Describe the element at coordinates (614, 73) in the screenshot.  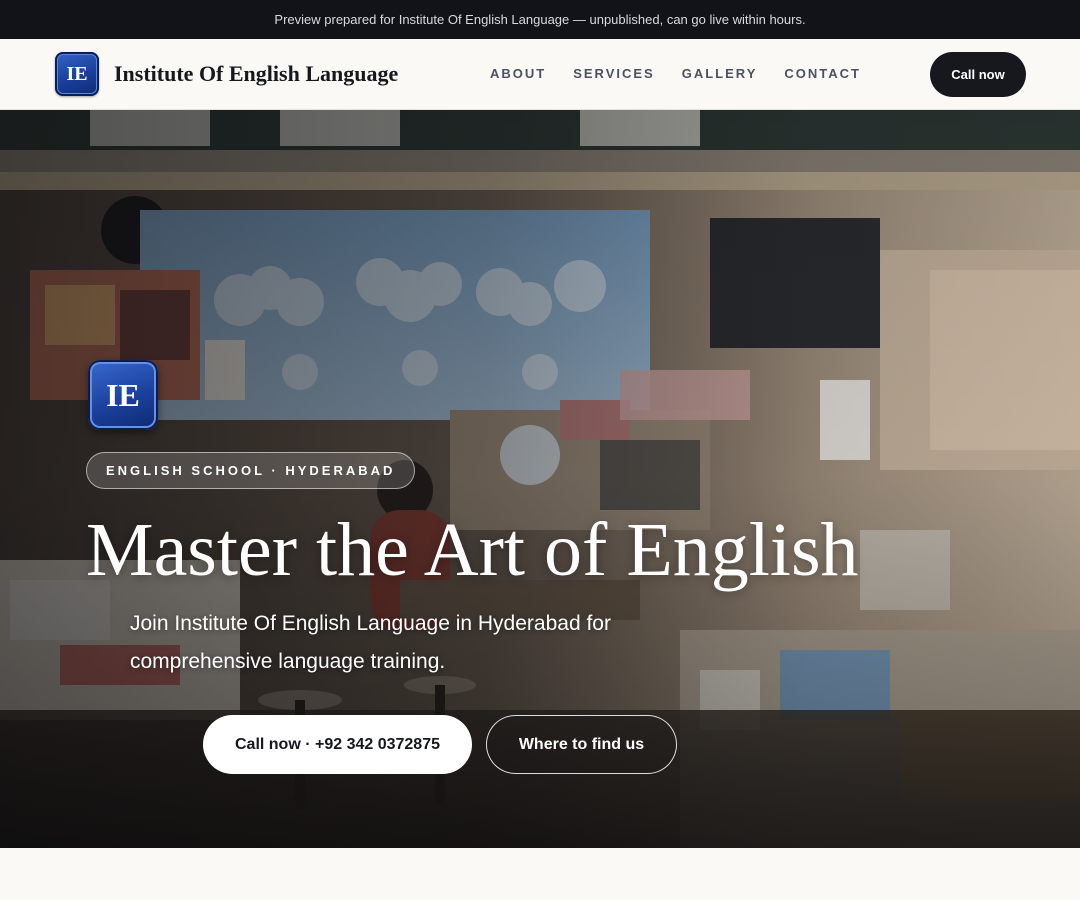
I see `nav-services: SERVICES` at that location.